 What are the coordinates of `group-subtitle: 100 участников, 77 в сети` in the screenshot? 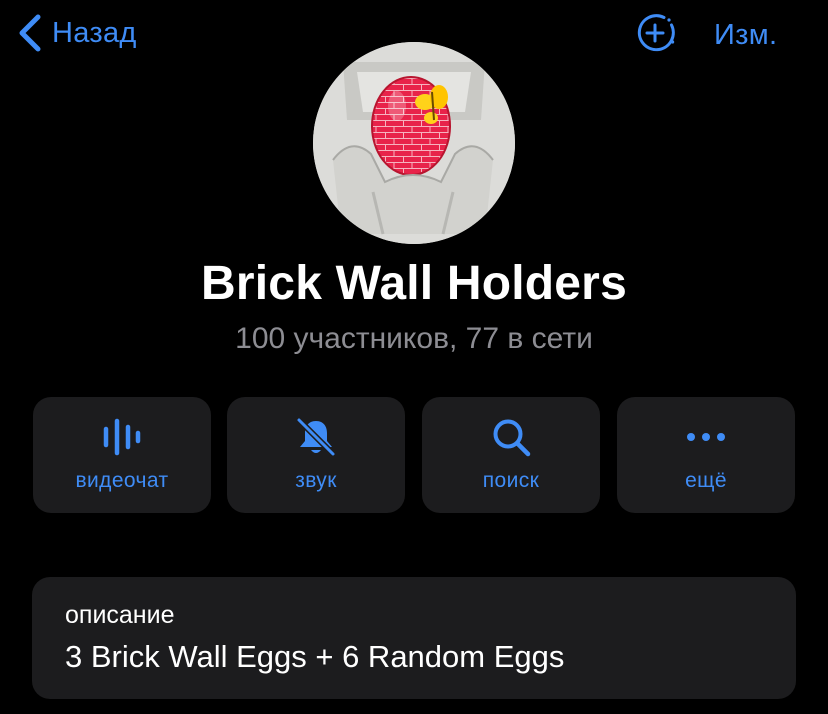 It's located at (414, 338).